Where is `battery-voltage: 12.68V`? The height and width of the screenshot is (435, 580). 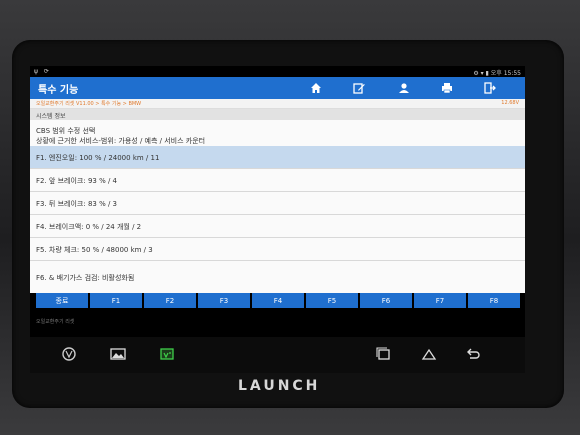 battery-voltage: 12.68V is located at coordinates (510, 103).